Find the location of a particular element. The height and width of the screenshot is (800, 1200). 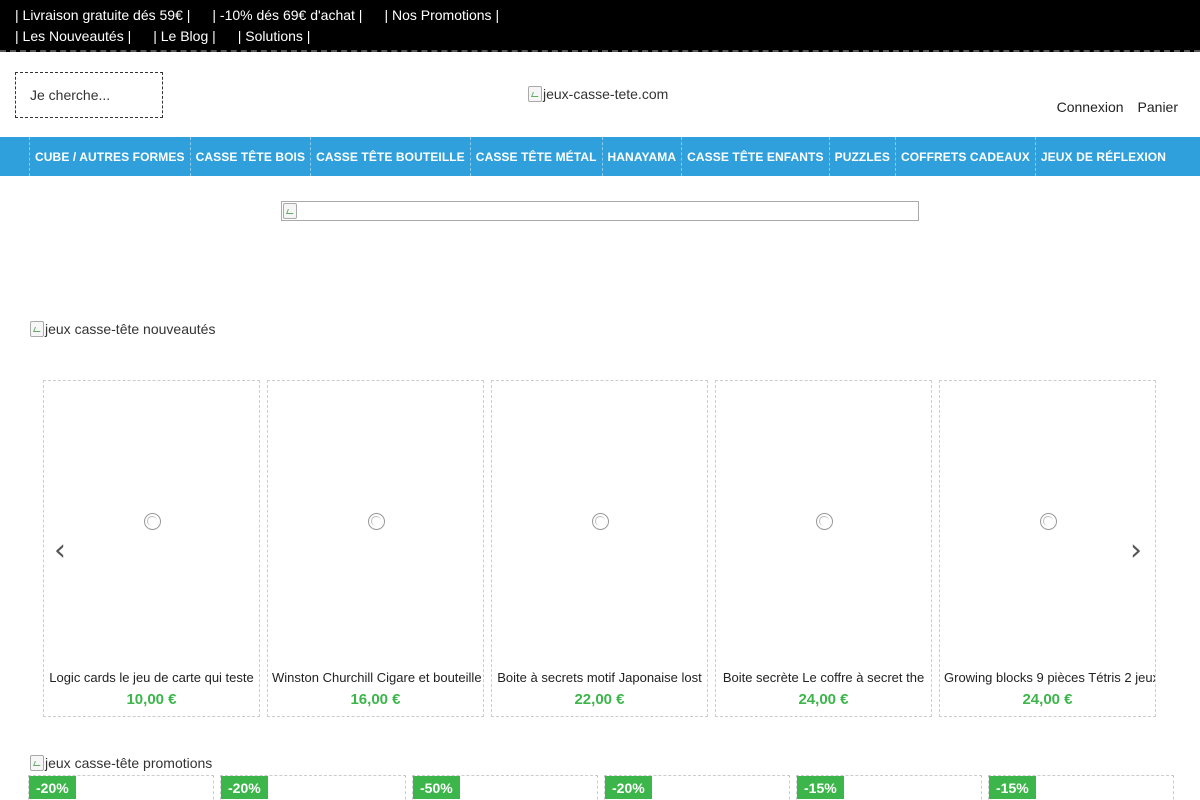

nav-item-bouteille: CASSE TÊTE BOUTEILLE is located at coordinates (390, 156).